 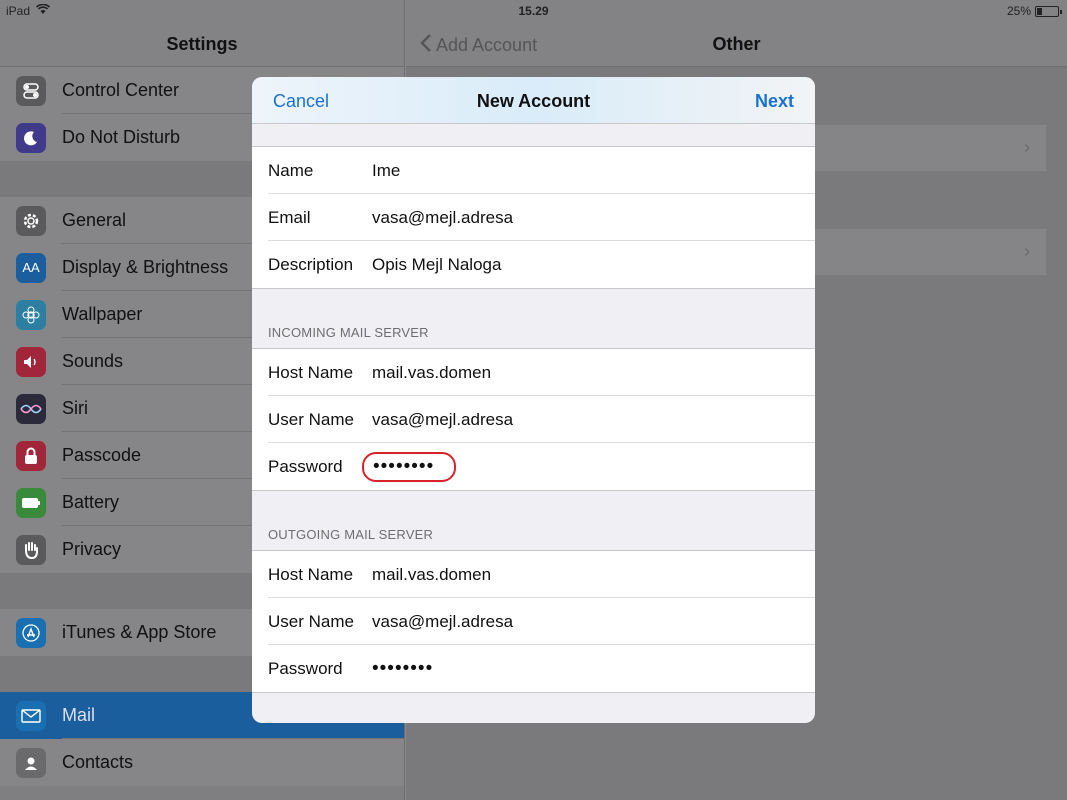 I want to click on sidebar-item-label: iTunes & App Store, so click(x=139, y=632).